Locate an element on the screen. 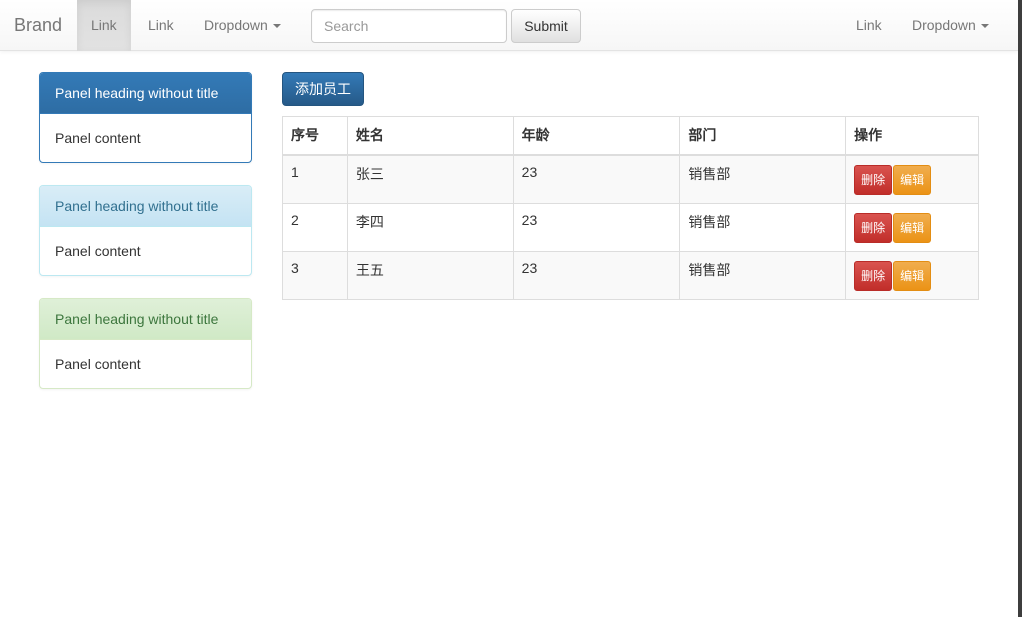 This screenshot has width=1022, height=617. table-row: 1 张三 23 销售部 删除 编辑 is located at coordinates (630, 179).